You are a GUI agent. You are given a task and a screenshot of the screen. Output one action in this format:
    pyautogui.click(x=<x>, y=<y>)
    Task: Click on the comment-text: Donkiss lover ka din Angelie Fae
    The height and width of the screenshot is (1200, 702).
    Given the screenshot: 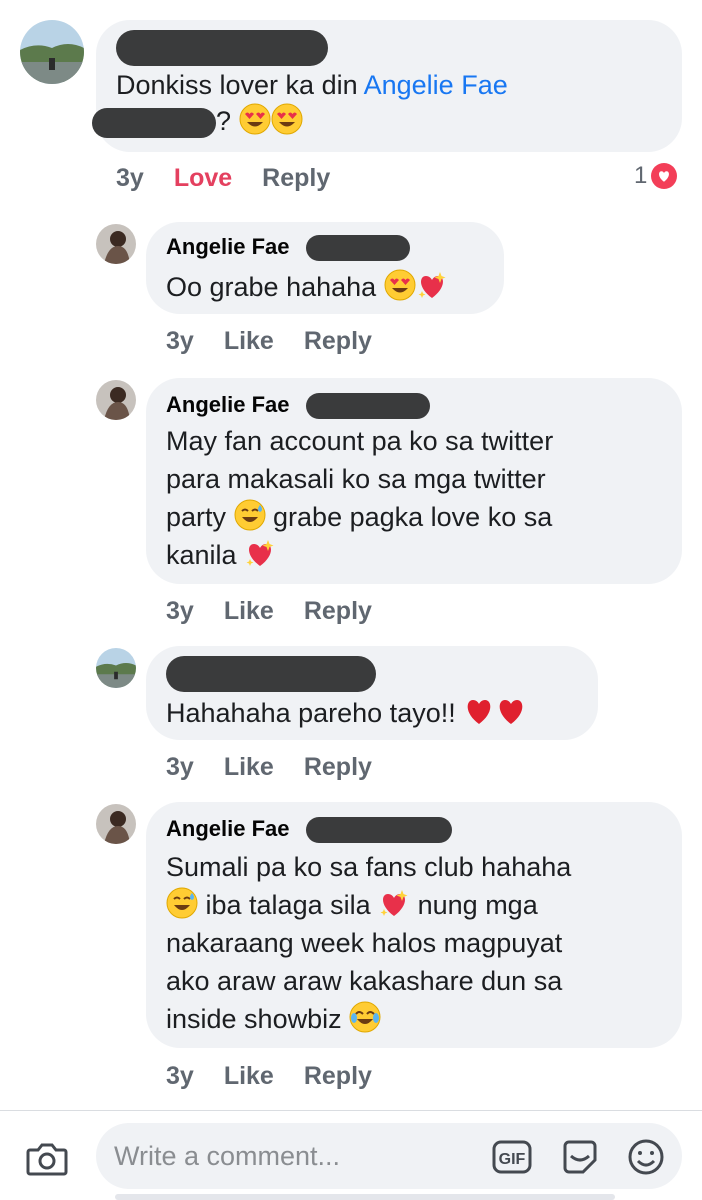 What is the action you would take?
    pyautogui.click(x=312, y=85)
    